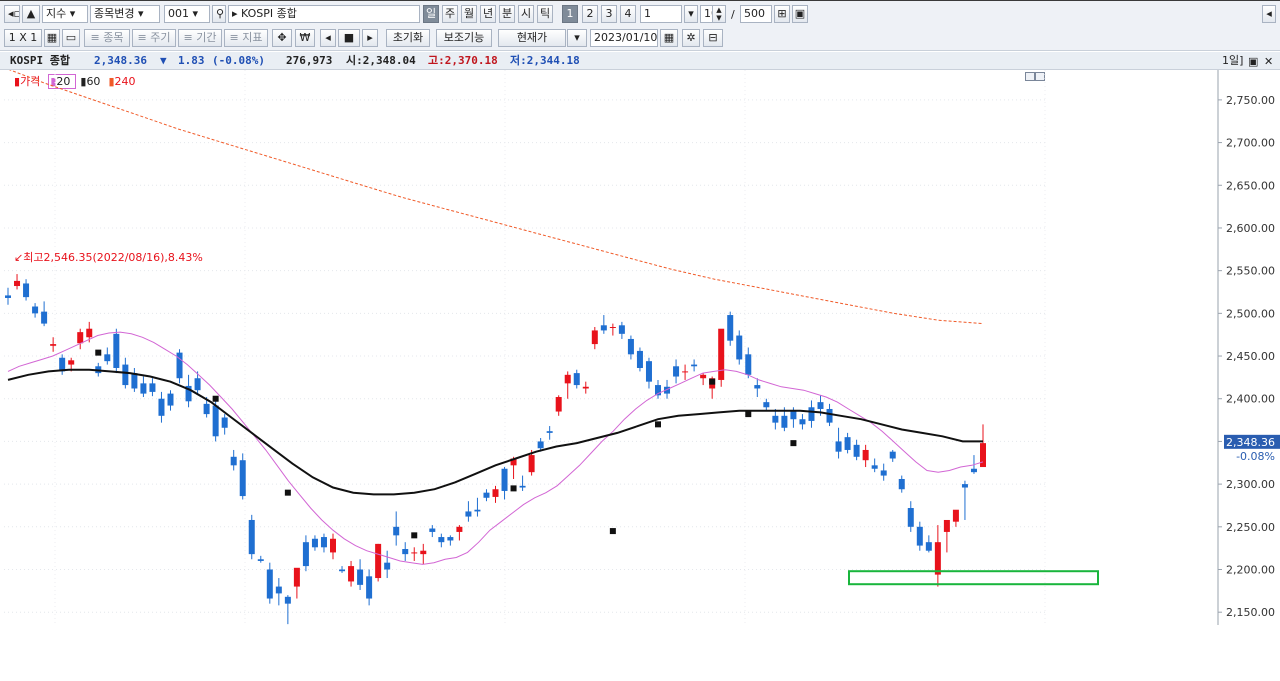  I want to click on stop-icon: ■, so click(349, 38).